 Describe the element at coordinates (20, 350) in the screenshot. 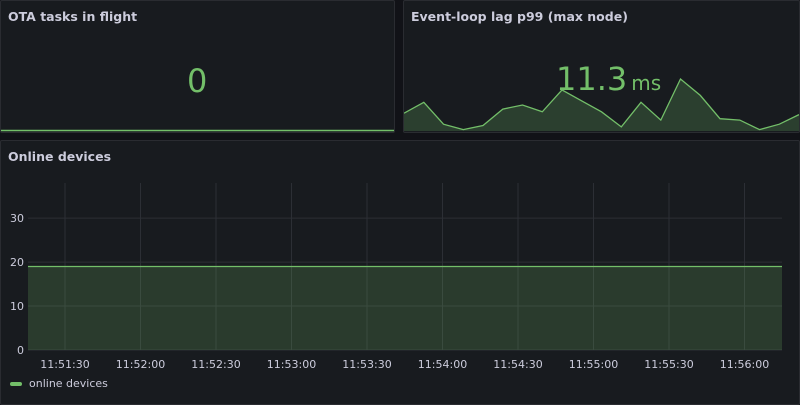

I see `y-tick-label: 0` at that location.